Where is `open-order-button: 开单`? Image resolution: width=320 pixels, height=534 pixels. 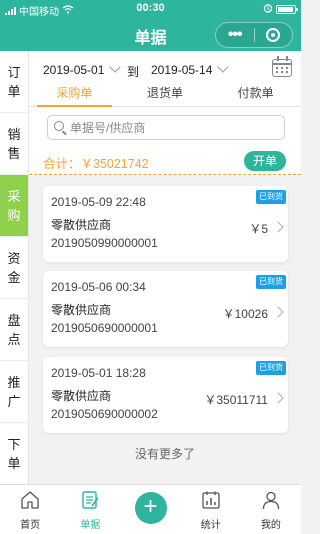 open-order-button: 开单 is located at coordinates (265, 161).